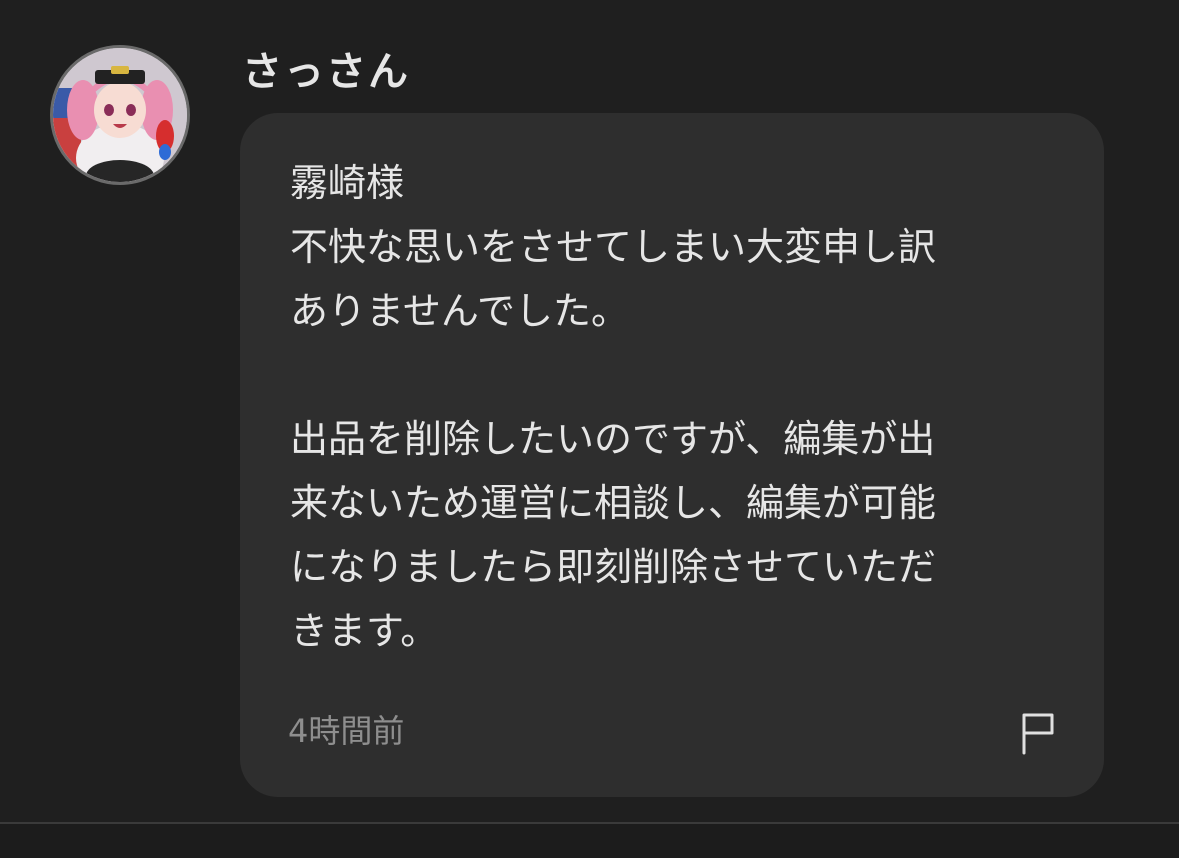 This screenshot has height=858, width=1179. I want to click on message-line: ありませんでした。, so click(459, 311).